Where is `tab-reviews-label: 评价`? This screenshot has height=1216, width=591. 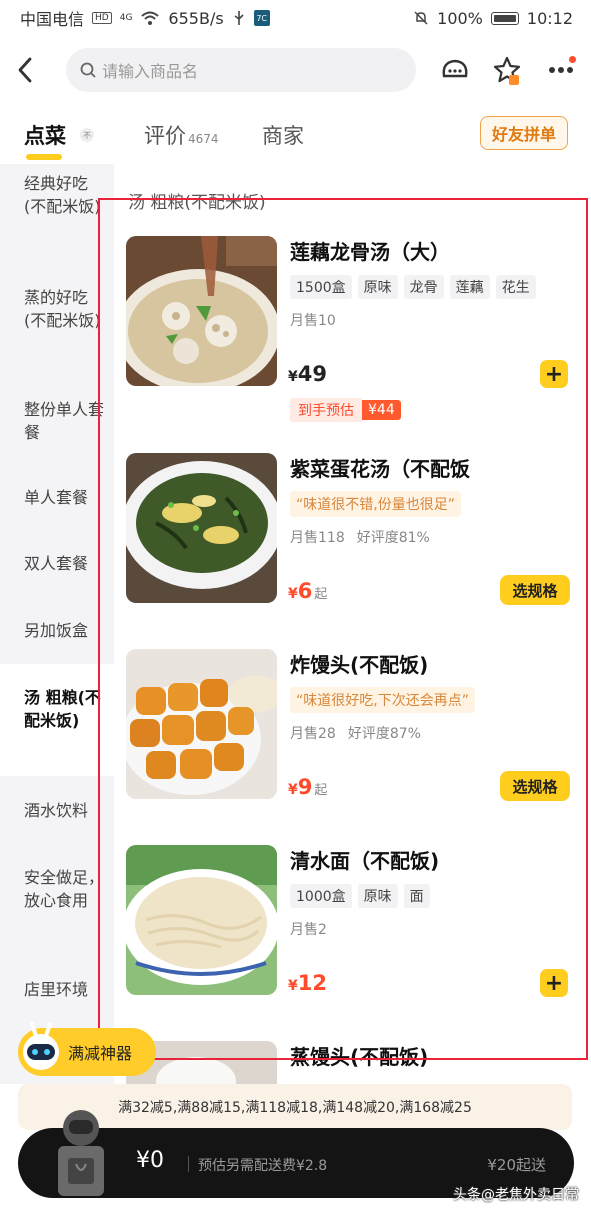
tab-reviews-label: 评价 is located at coordinates (165, 136).